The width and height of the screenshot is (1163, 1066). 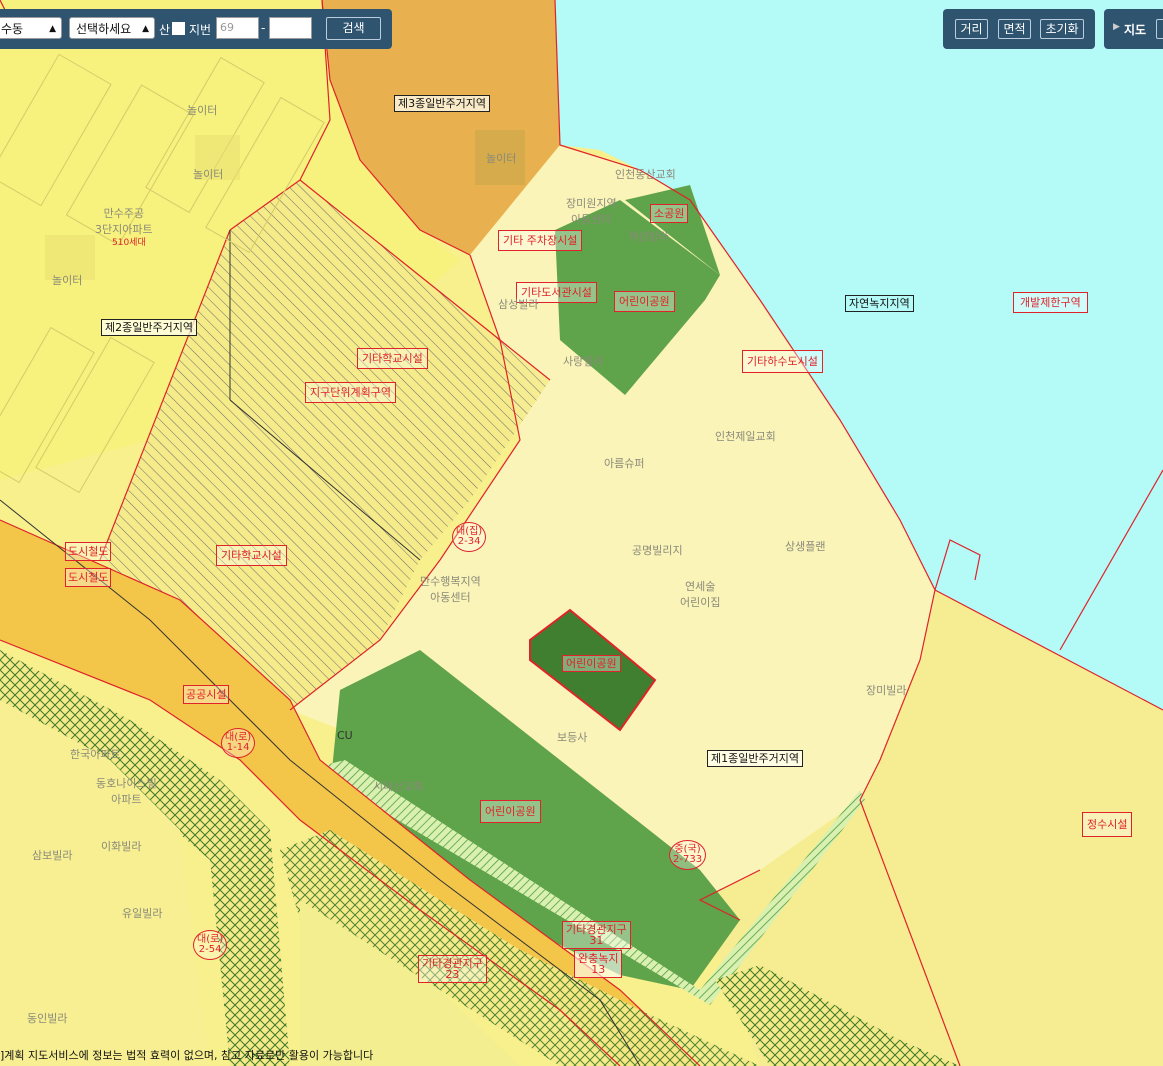 I want to click on road-badge-3: 중(국) 2-733, so click(x=688, y=855).